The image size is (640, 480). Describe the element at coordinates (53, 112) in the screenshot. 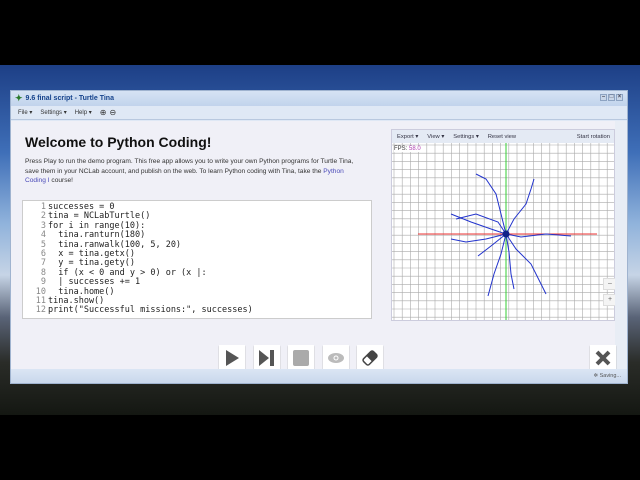

I see `menu-settings: Settings ▾` at that location.